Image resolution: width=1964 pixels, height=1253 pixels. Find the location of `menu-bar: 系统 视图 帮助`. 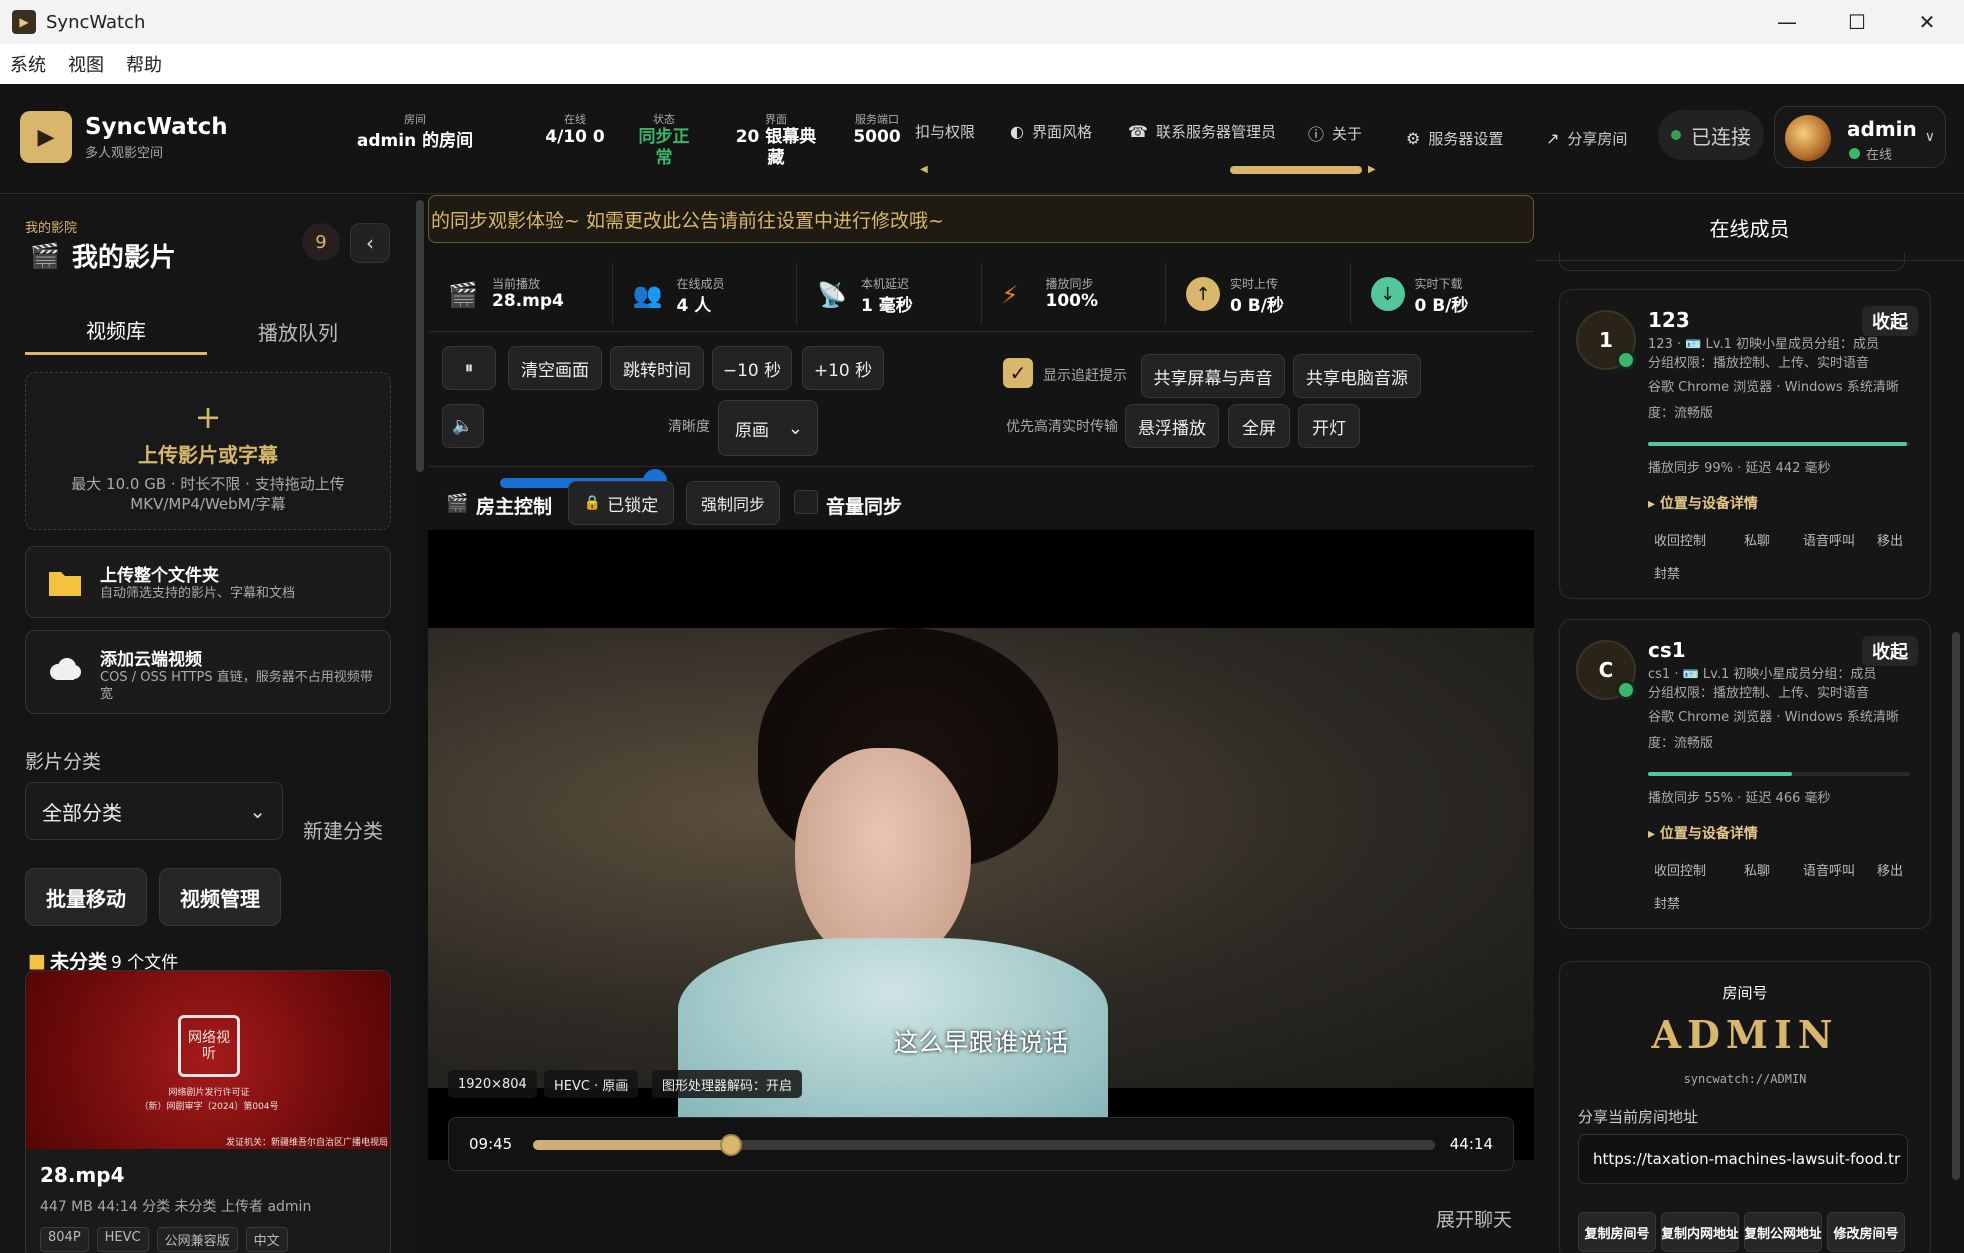

menu-bar: 系统 视图 帮助 is located at coordinates (982, 64).